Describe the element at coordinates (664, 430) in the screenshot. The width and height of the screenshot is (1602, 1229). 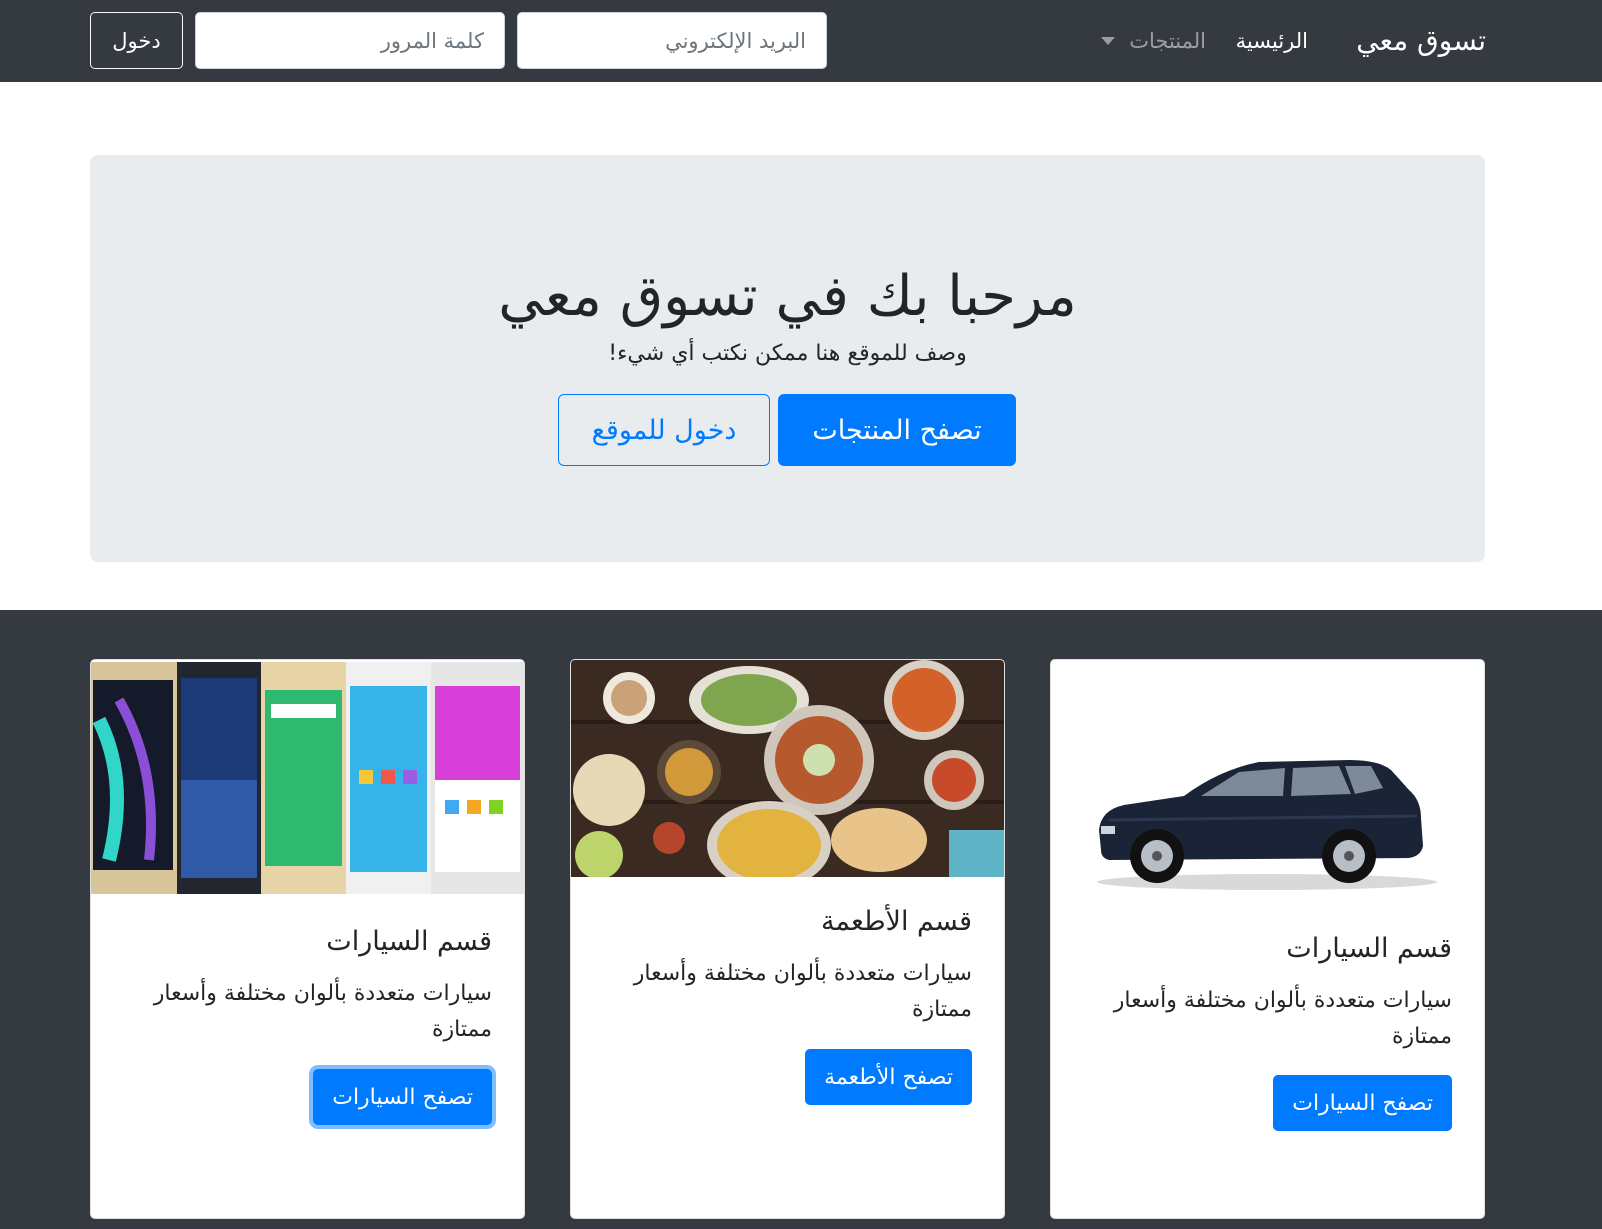
I see `site-login-button: دخول للموقع` at that location.